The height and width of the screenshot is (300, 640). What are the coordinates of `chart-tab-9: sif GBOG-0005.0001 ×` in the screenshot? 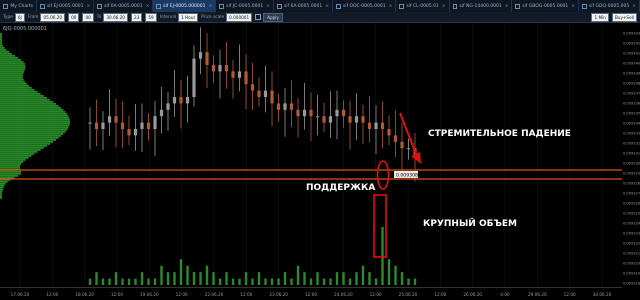 It's located at (546, 6).